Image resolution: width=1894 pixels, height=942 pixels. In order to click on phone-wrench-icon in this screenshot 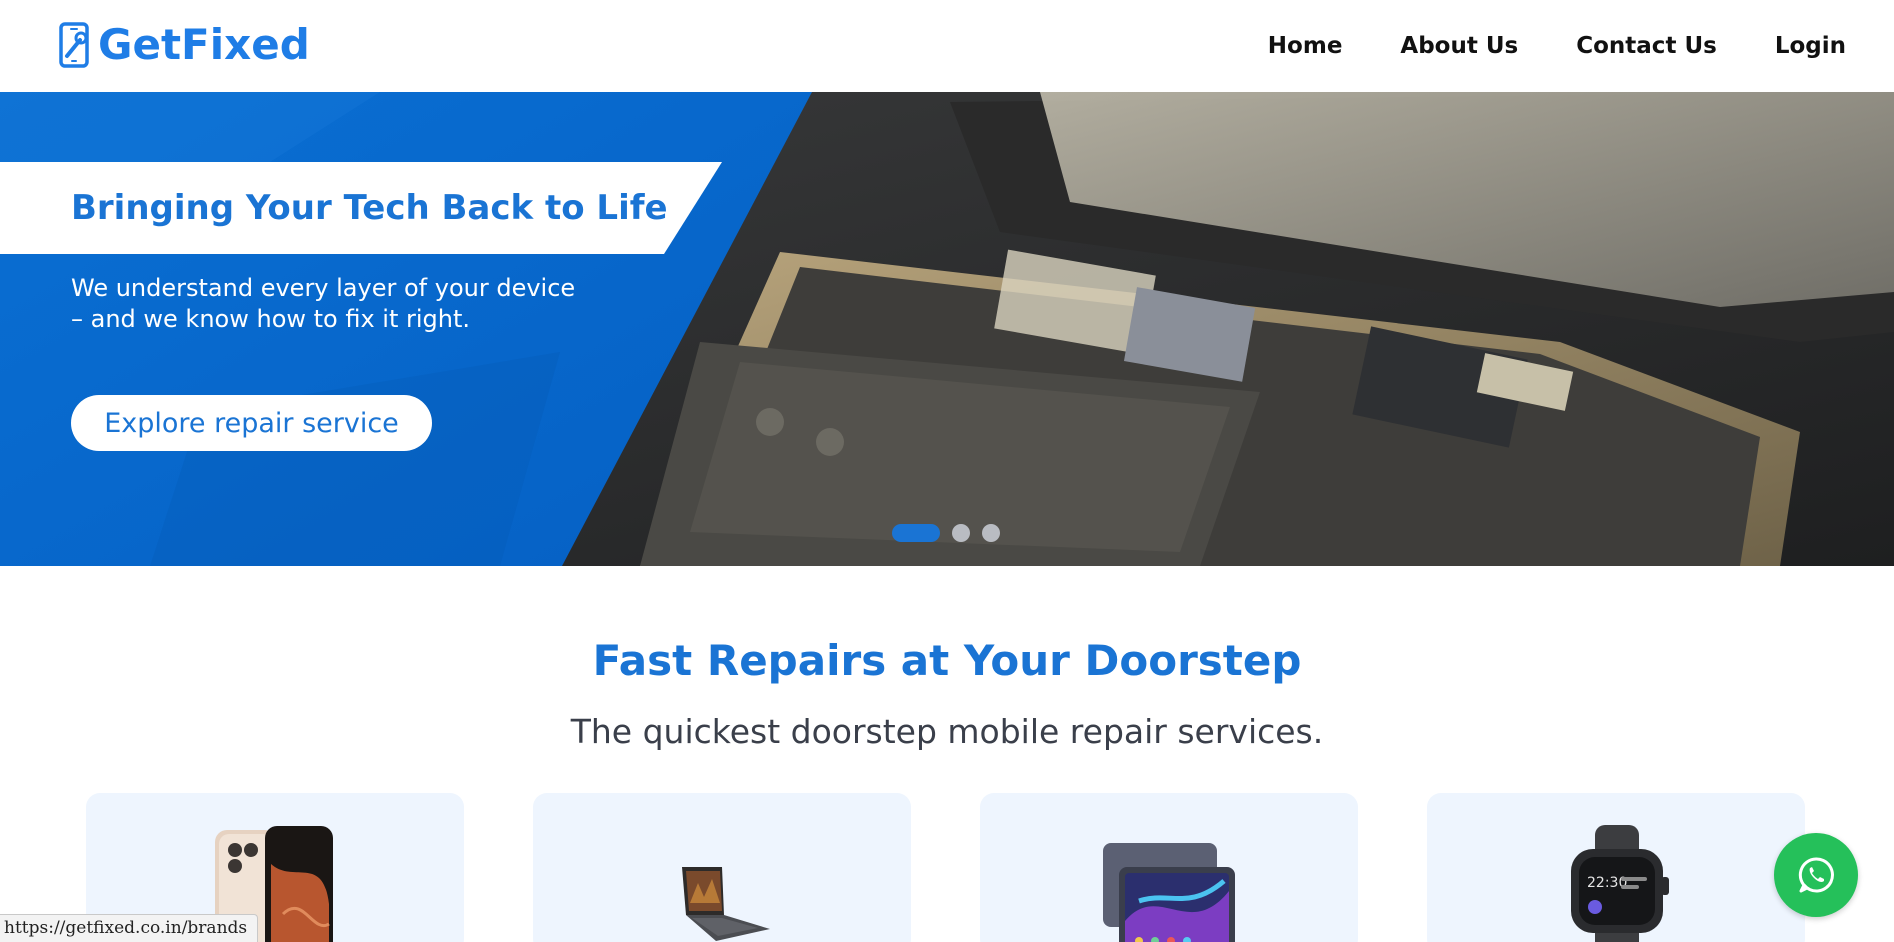, I will do `click(74, 45)`.